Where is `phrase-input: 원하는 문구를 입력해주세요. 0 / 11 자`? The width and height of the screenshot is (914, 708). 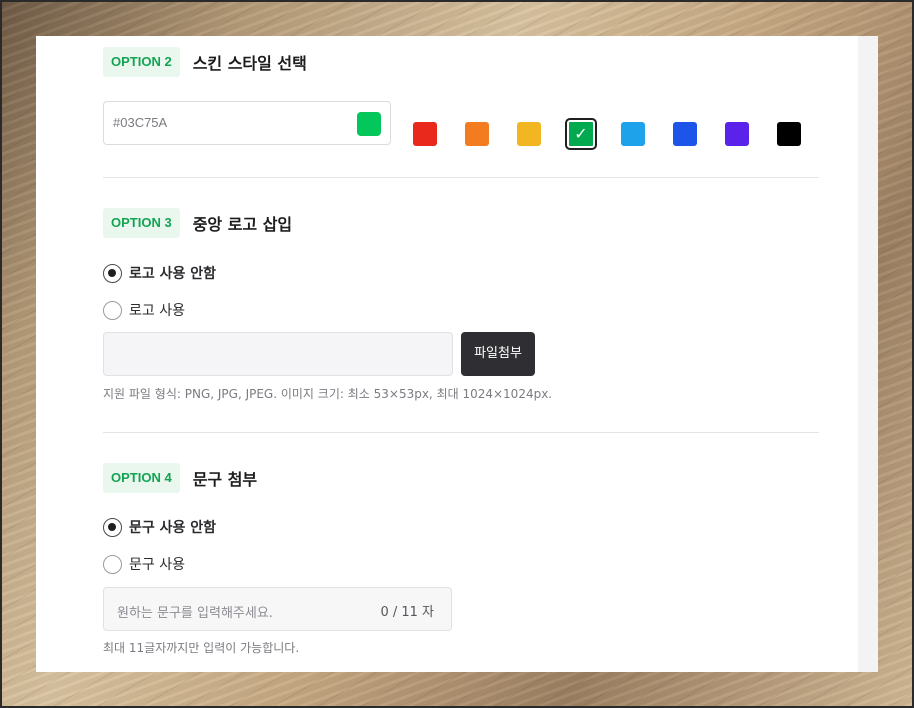 phrase-input: 원하는 문구를 입력해주세요. 0 / 11 자 is located at coordinates (277, 609).